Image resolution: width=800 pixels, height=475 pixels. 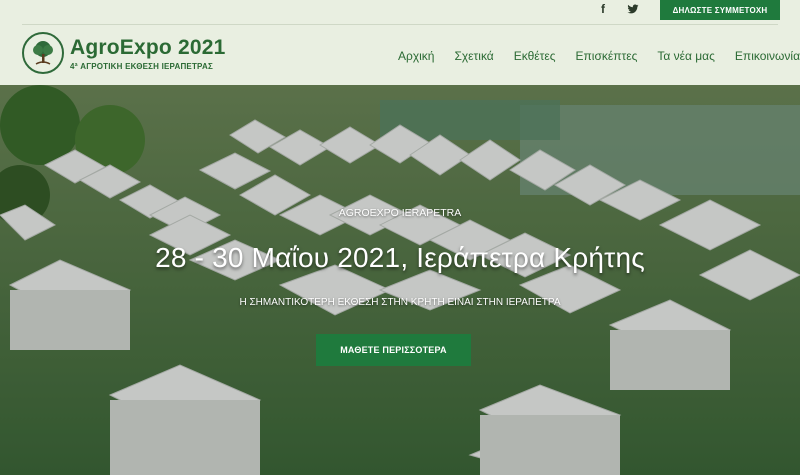 I want to click on hero-eyebrow: AGROEXPO IERAPETRA, so click(x=400, y=213).